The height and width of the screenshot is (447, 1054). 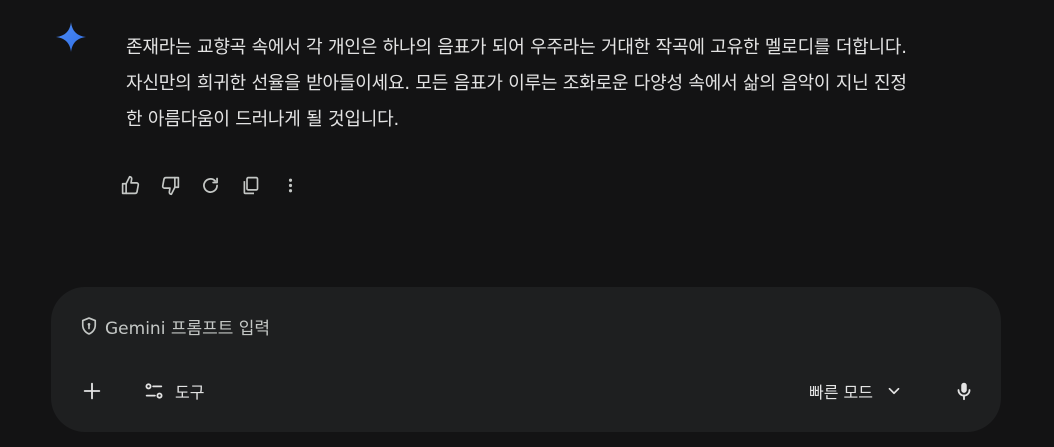 I want to click on regenerate-button, so click(x=210, y=185).